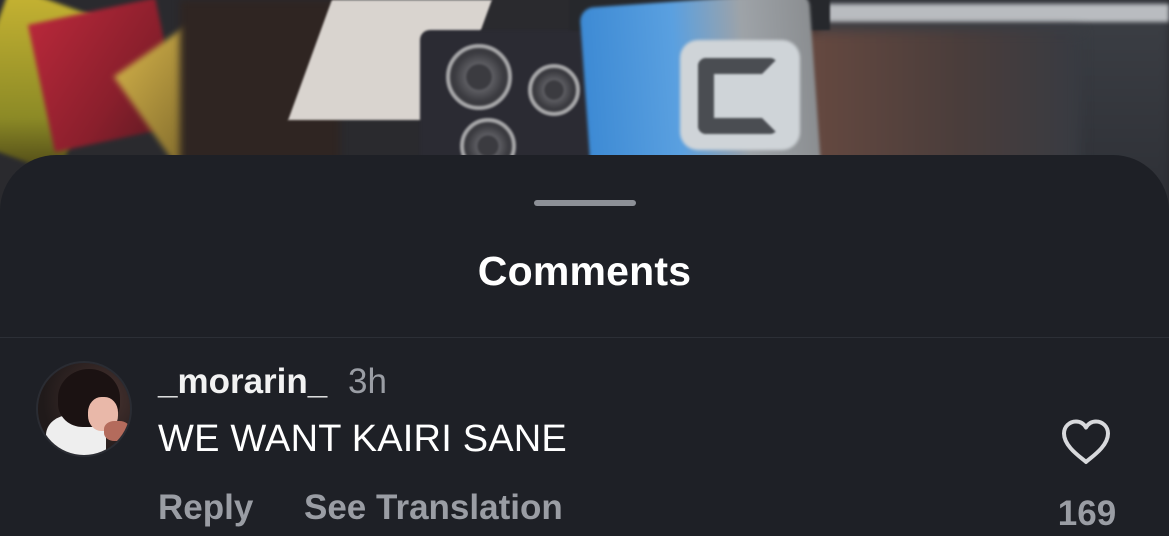 The image size is (1169, 536). What do you see at coordinates (117, 431) in the screenshot?
I see `avatar-detail` at bounding box center [117, 431].